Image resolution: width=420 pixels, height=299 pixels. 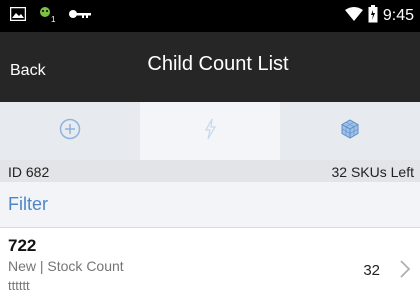 What do you see at coordinates (28, 204) in the screenshot?
I see `filter-label: Filter` at bounding box center [28, 204].